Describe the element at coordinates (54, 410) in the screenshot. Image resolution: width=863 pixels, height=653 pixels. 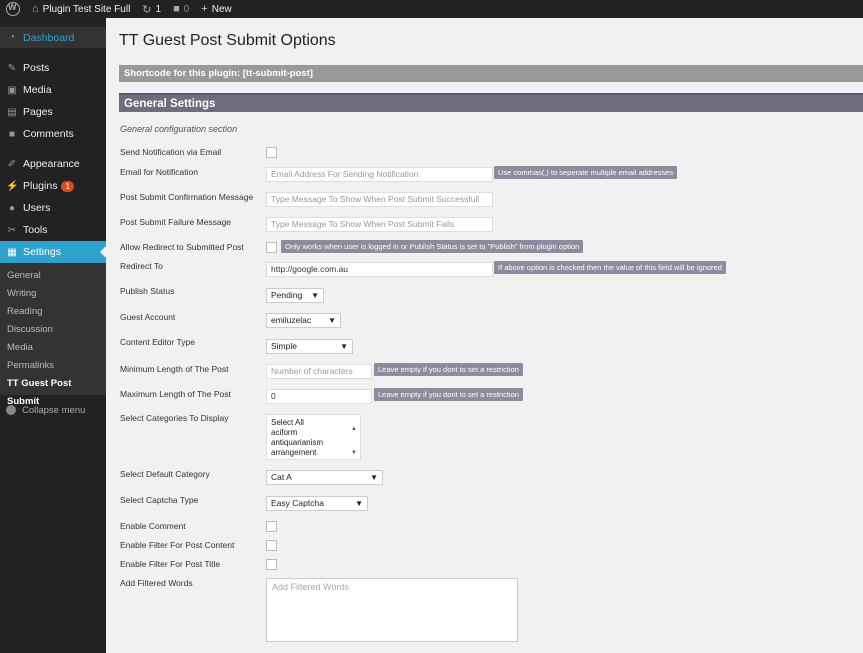
I see `collapse-menu-label: Collapse menu` at that location.